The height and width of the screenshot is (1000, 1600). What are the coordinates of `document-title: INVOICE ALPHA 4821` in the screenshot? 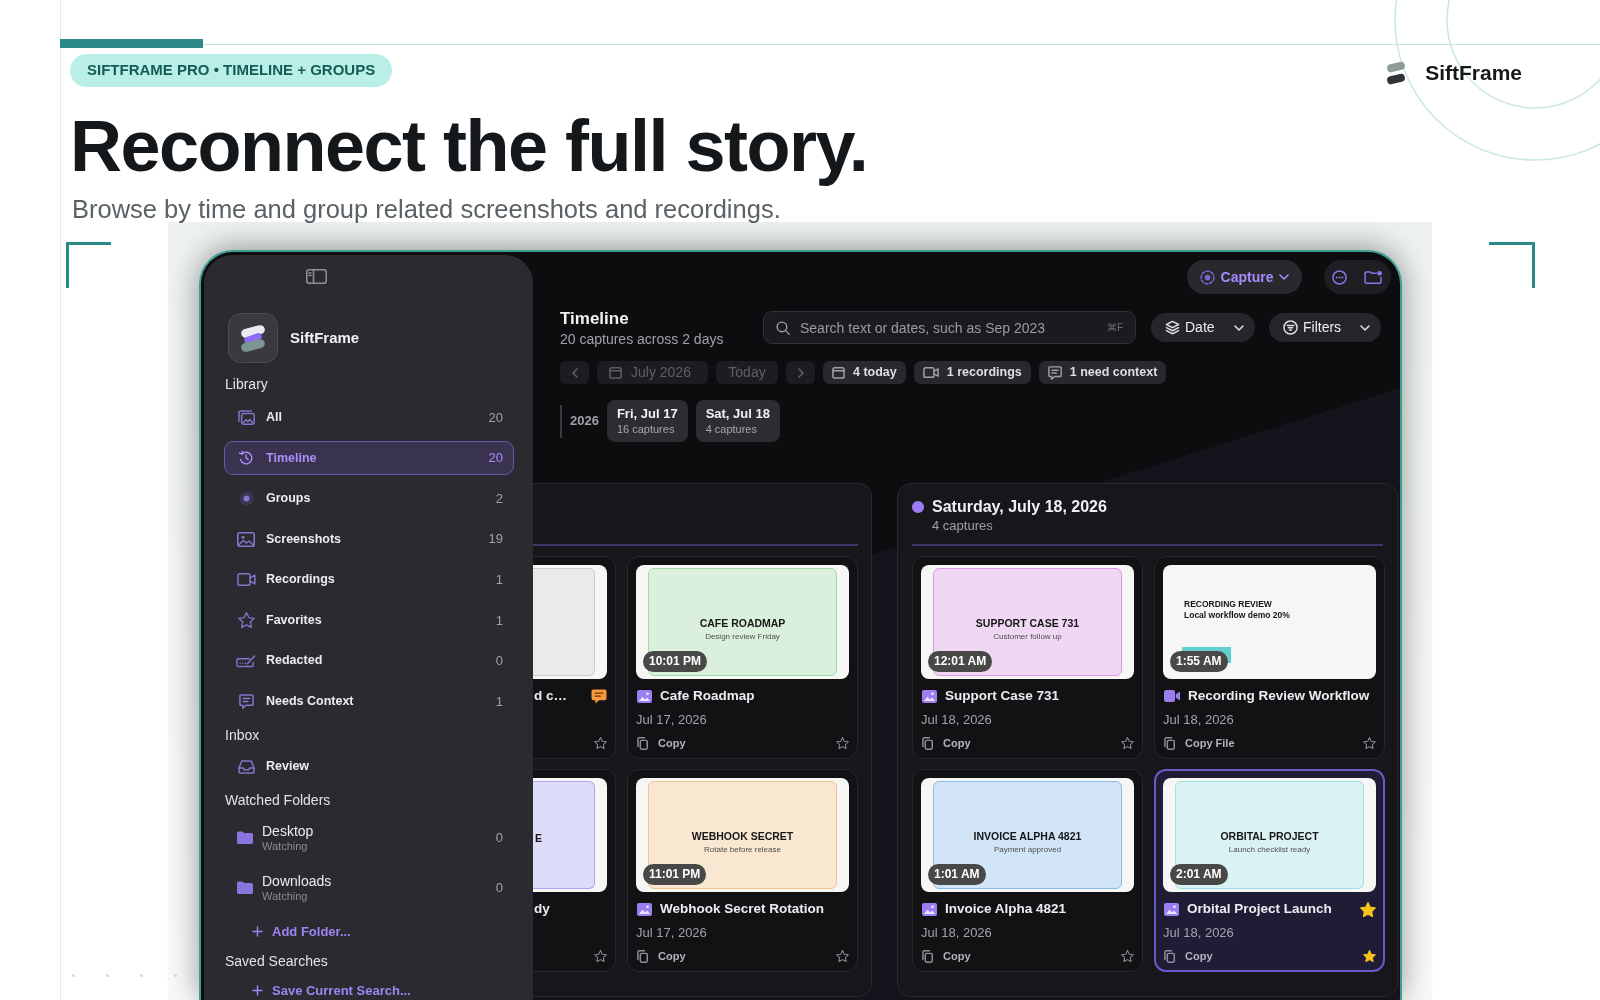 It's located at (1027, 836).